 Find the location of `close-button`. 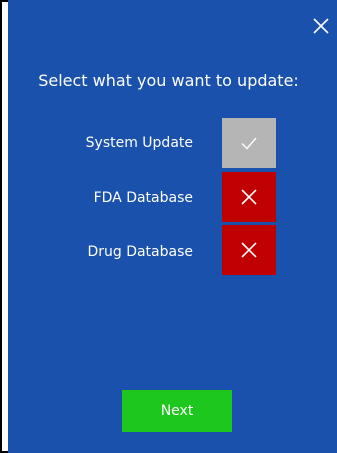

close-button is located at coordinates (321, 26).